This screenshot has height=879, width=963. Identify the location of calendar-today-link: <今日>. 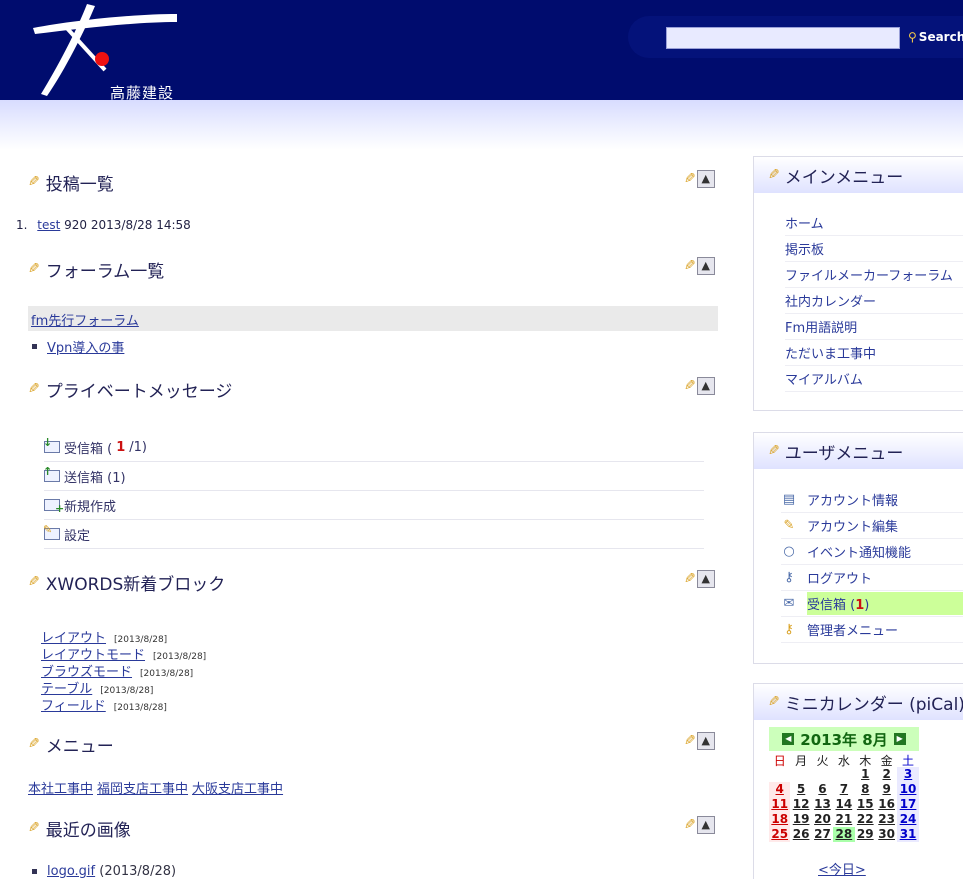
(842, 868).